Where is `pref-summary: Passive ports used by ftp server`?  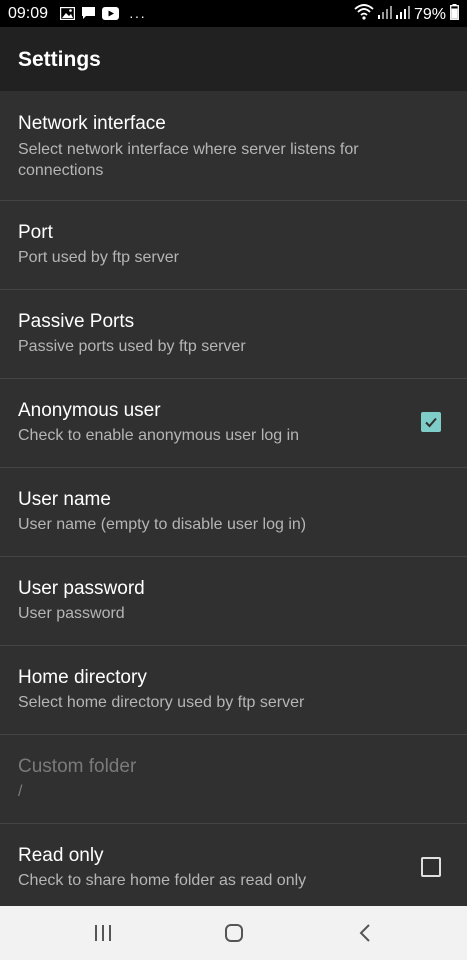
pref-summary: Passive ports used by ftp server is located at coordinates (132, 346).